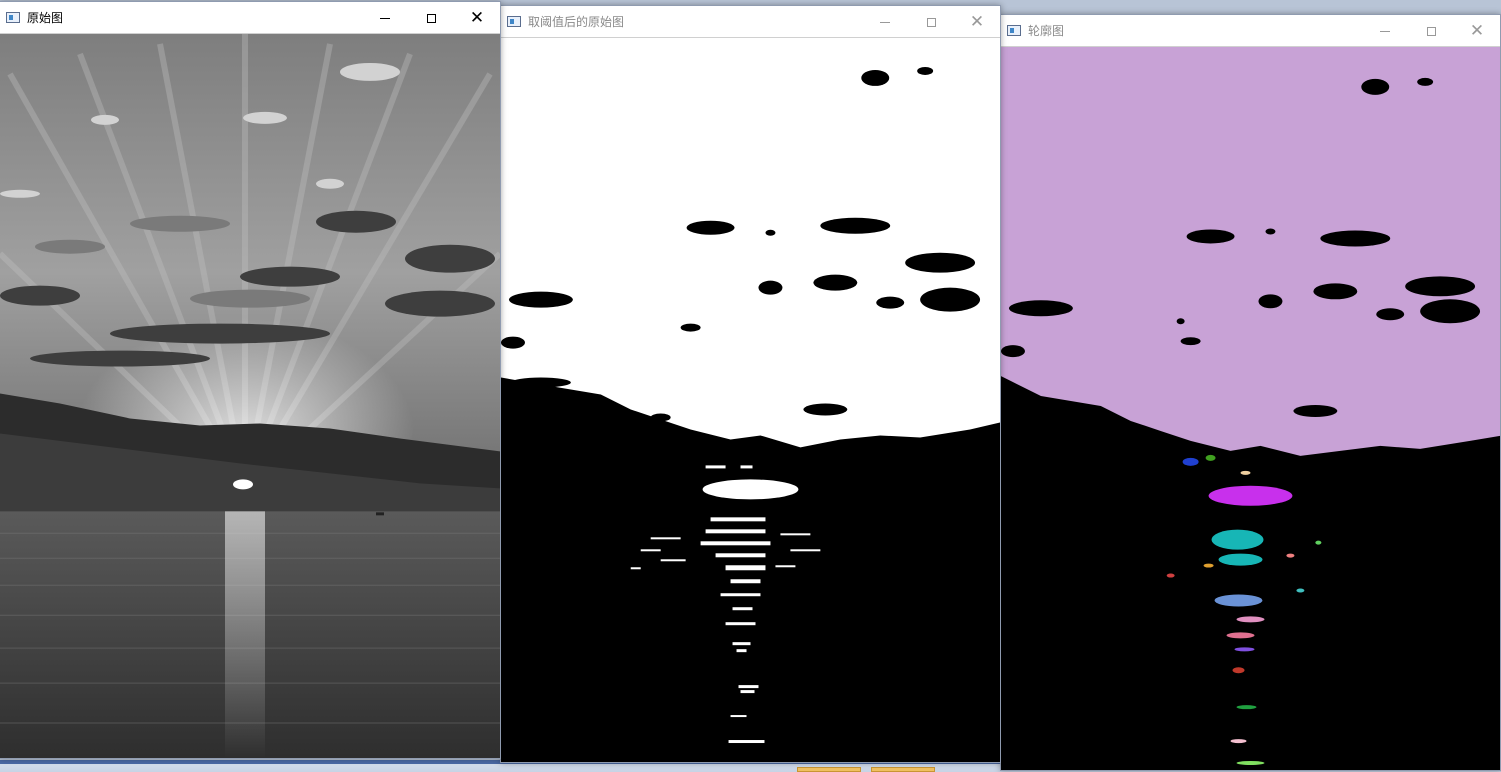  What do you see at coordinates (1046, 31) in the screenshot?
I see `window-title: 轮廓图` at bounding box center [1046, 31].